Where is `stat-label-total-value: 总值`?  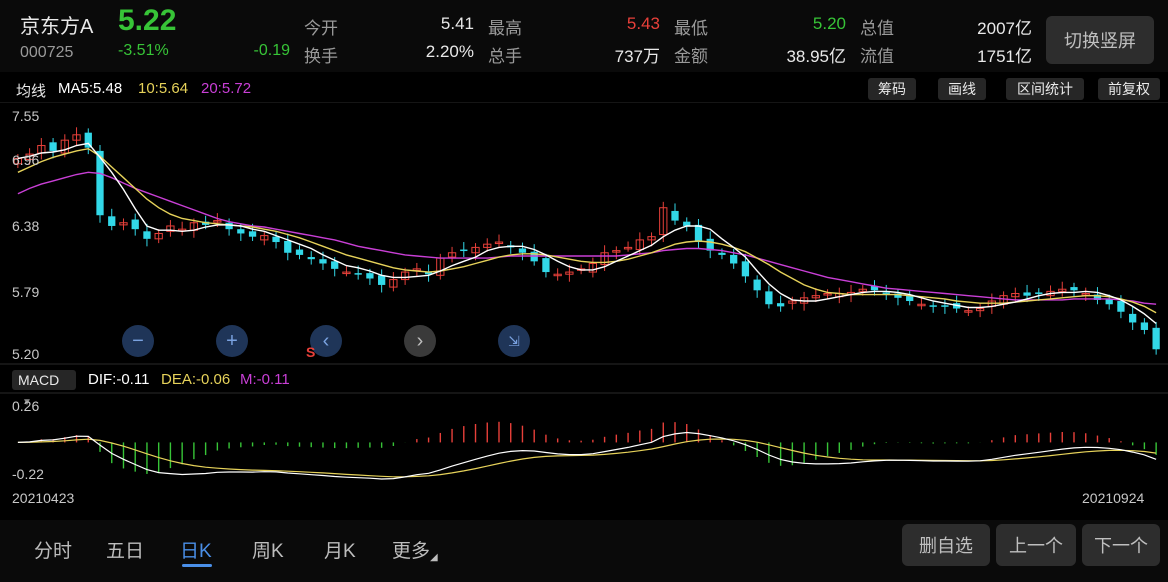
stat-label-total-value: 总值 is located at coordinates (877, 28).